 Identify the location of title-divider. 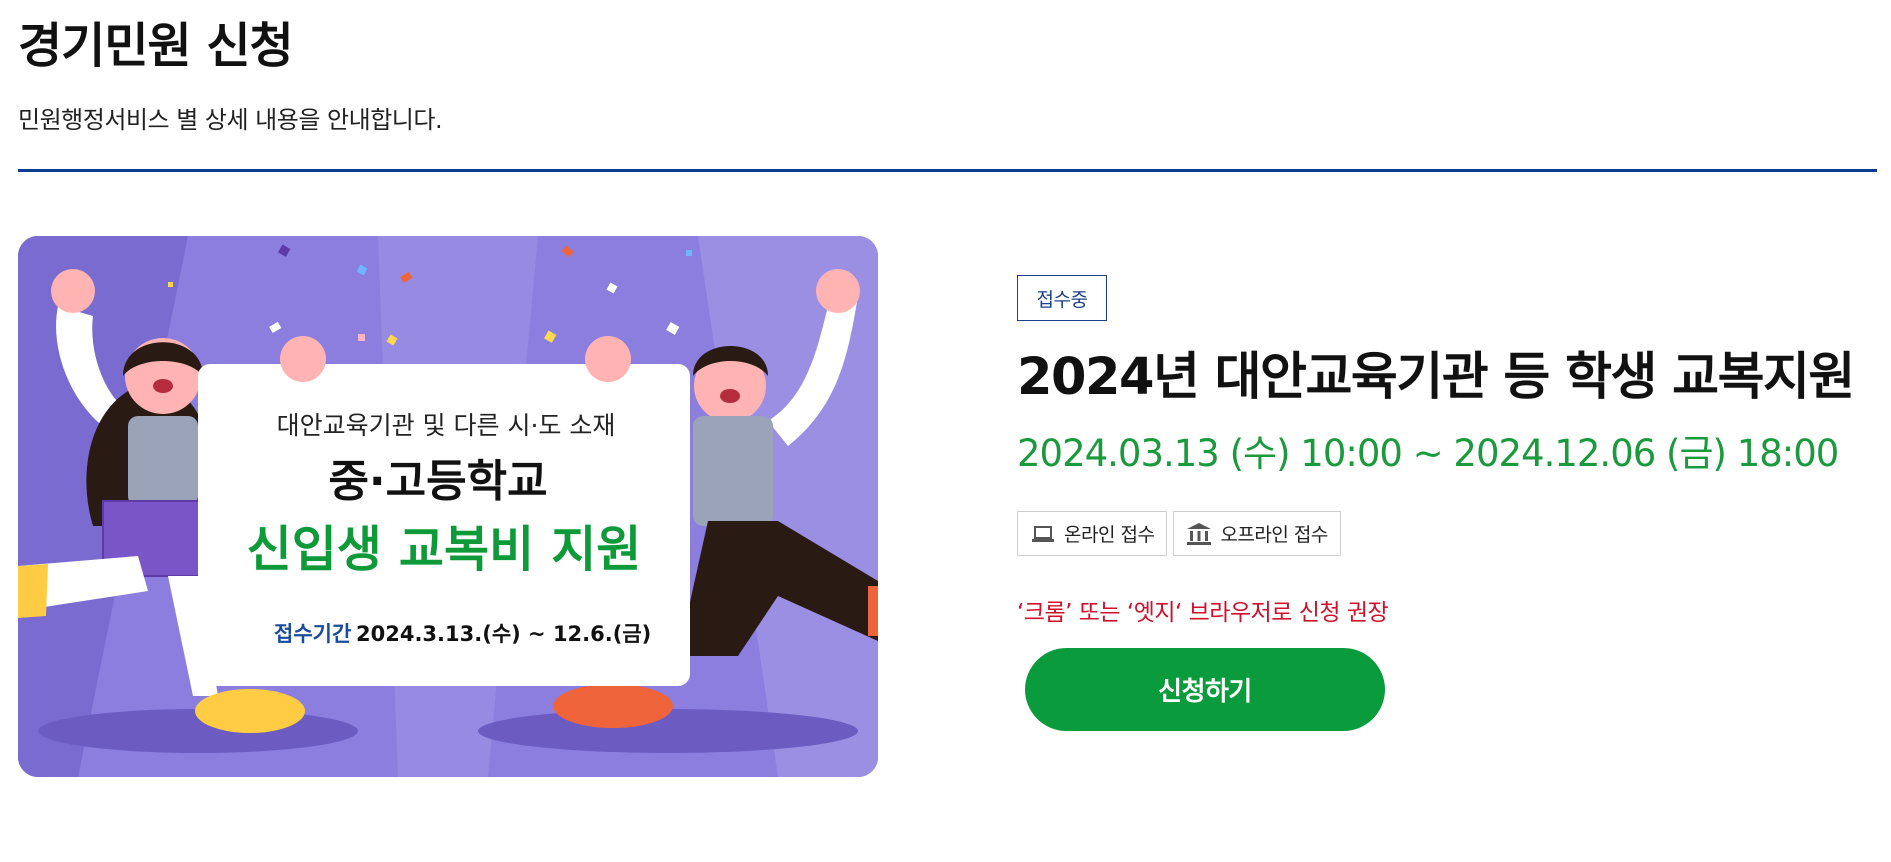
(947, 170).